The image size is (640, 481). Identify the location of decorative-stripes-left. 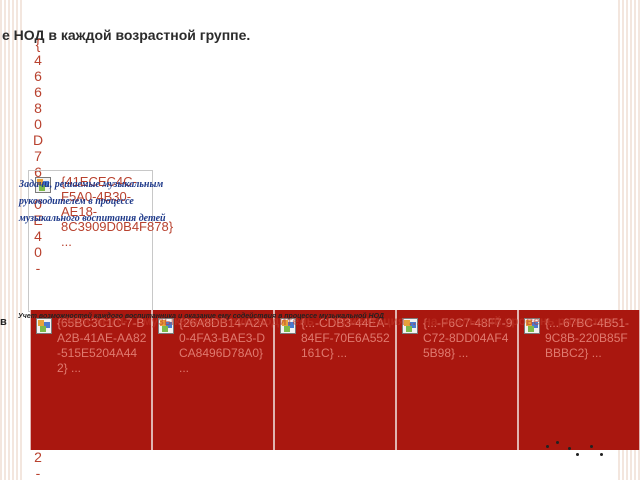
(12, 240).